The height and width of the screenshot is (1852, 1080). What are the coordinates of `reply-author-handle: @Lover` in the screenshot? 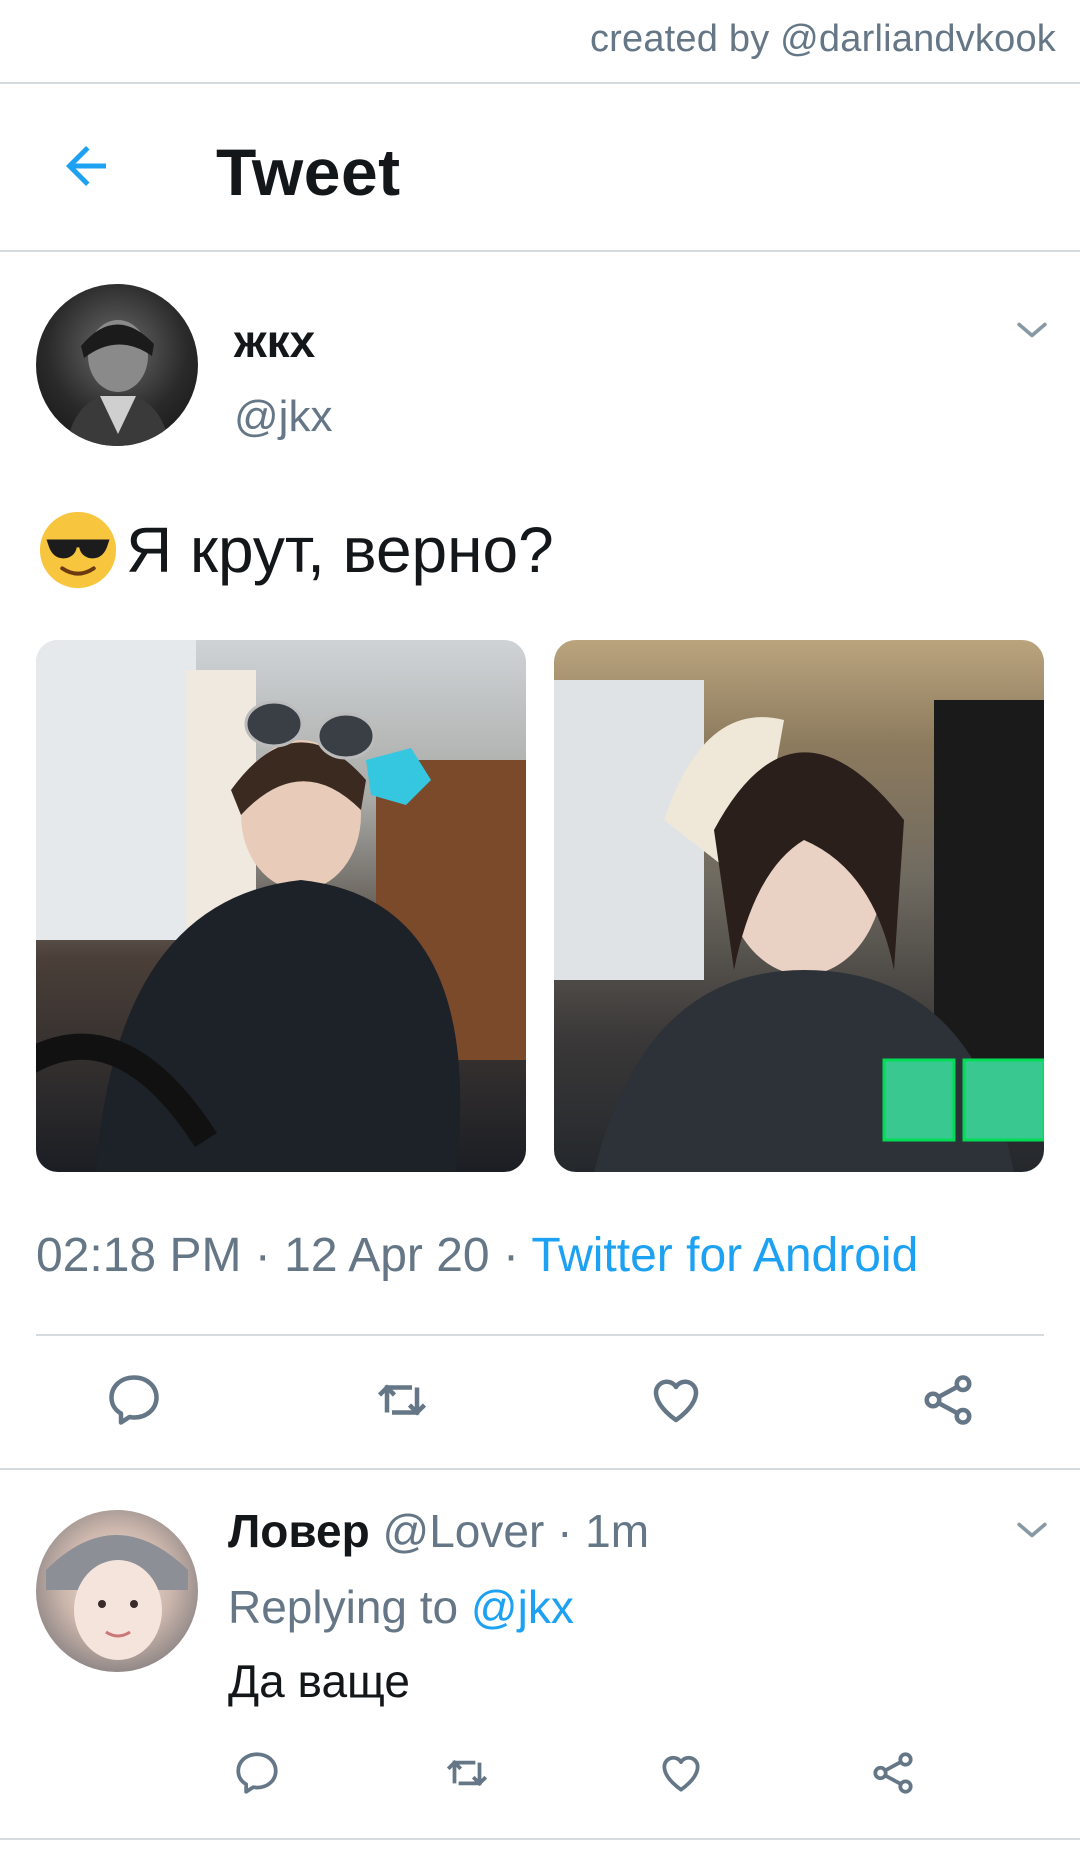 It's located at (464, 1531).